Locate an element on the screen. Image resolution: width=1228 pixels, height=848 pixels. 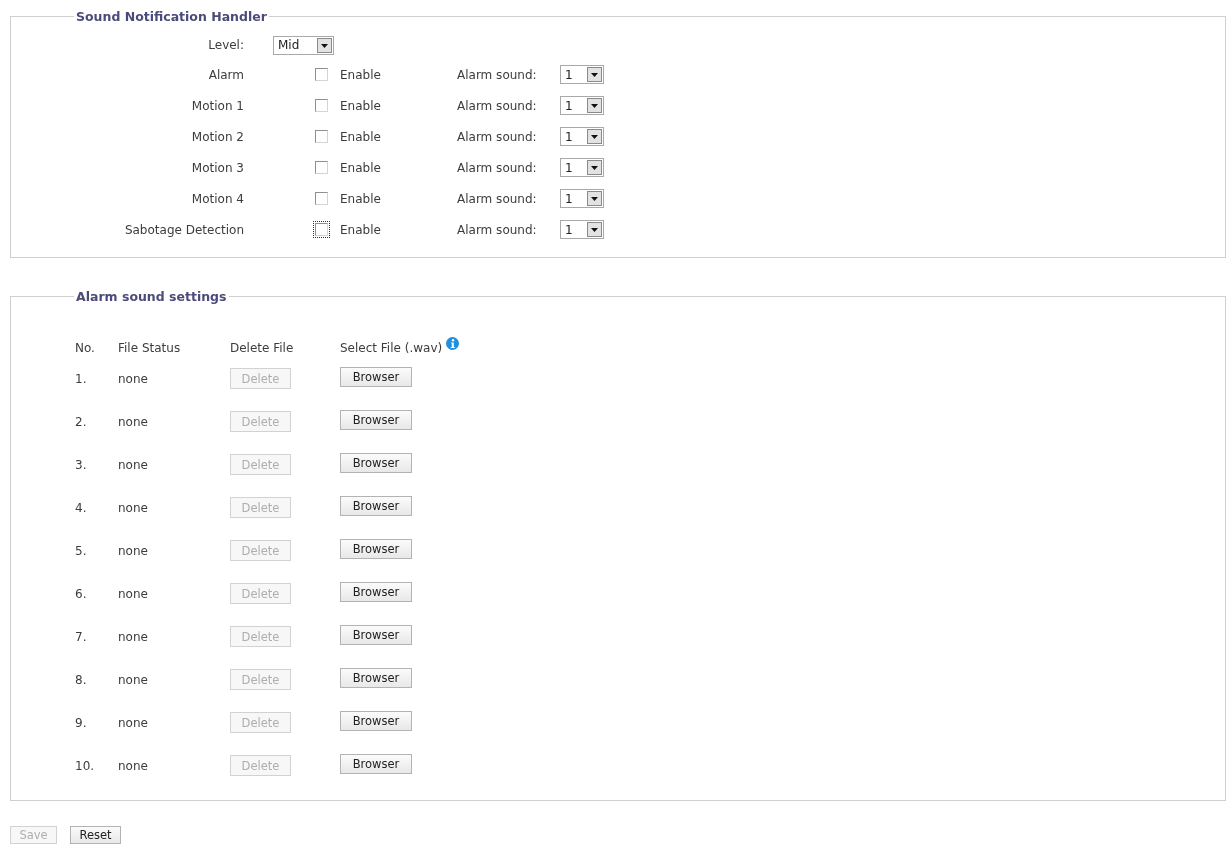
row-number: 8. is located at coordinates (81, 679).